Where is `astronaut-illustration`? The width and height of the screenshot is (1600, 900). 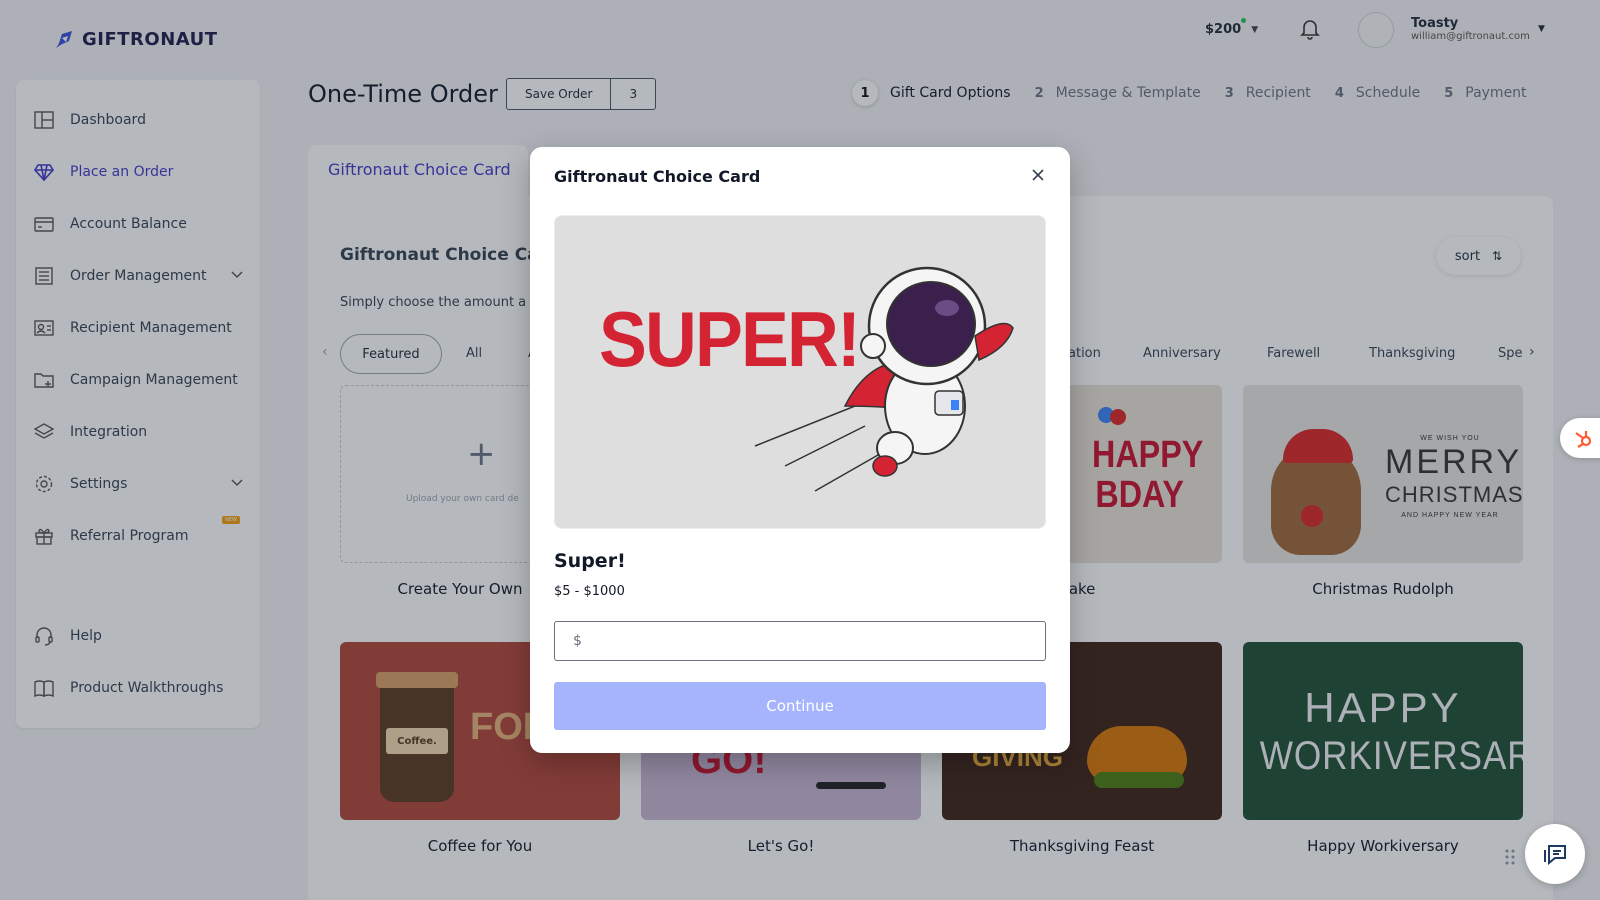 astronaut-illustration is located at coordinates (884, 379).